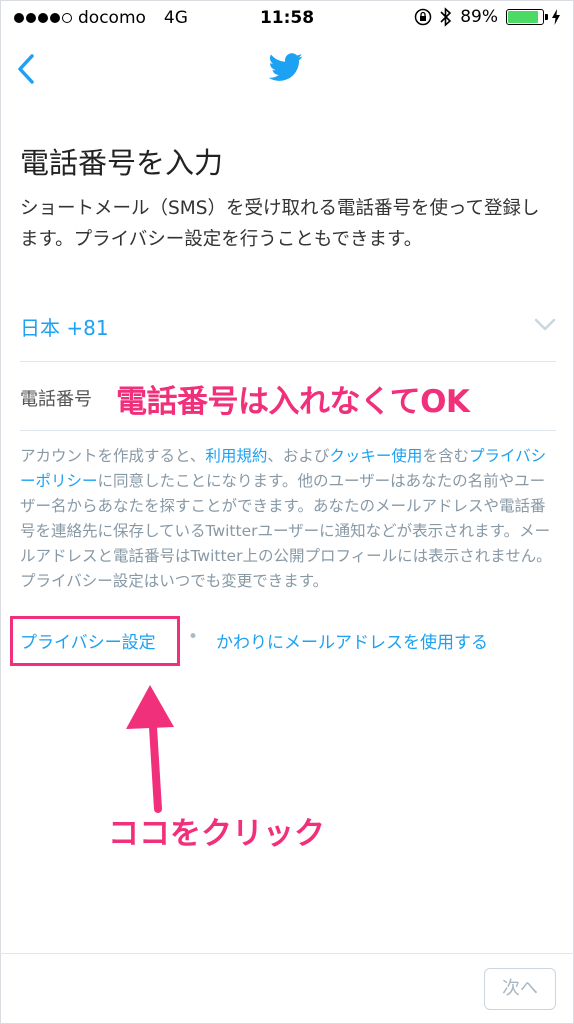 This screenshot has width=574, height=1024. Describe the element at coordinates (293, 402) in the screenshot. I see `annotation-phone-note: 電話番号は入れなくてOK` at that location.